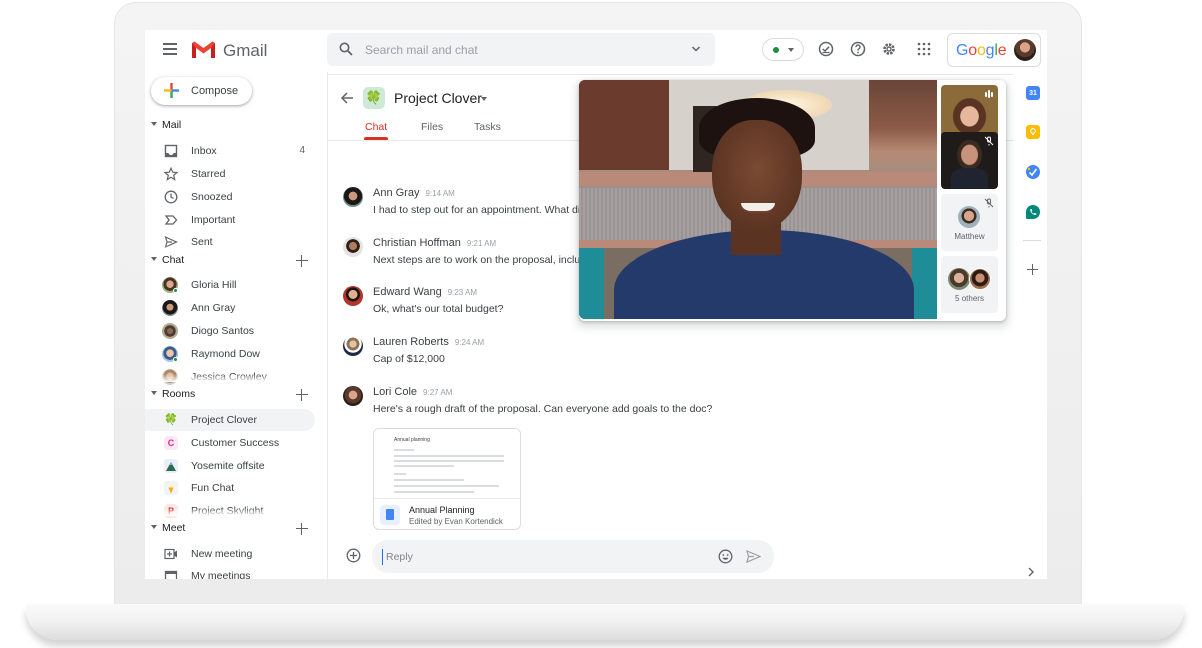 The height and width of the screenshot is (648, 1202). What do you see at coordinates (167, 261) in the screenshot?
I see `chat-section-header: Chat` at bounding box center [167, 261].